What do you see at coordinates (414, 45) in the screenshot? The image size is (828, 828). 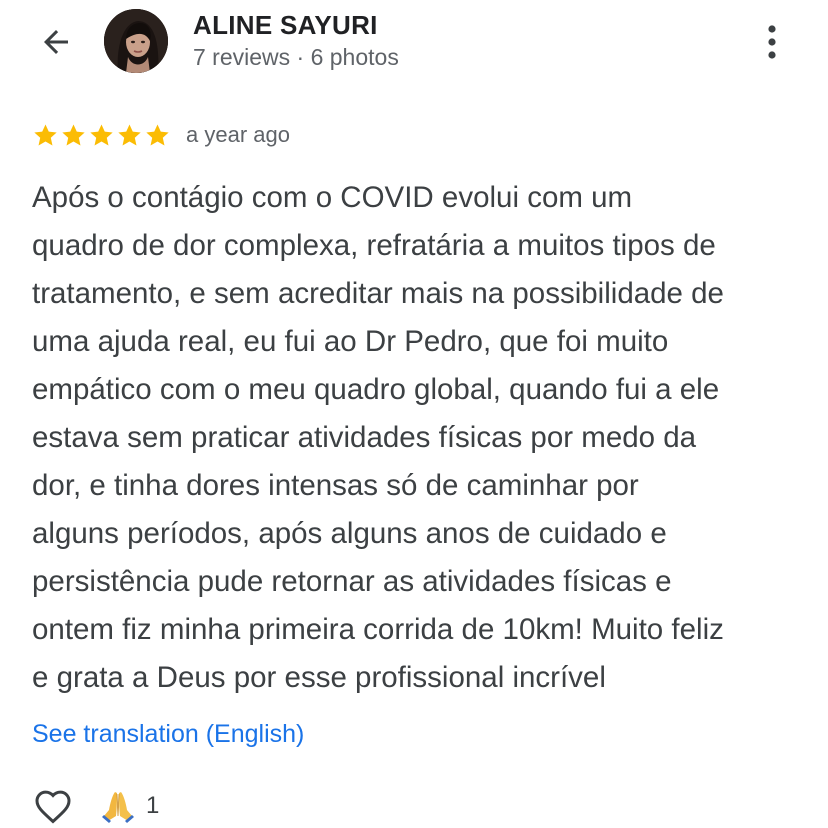 I see `review-header: ALINE SAYURI 7 reviews · 6 photos` at bounding box center [414, 45].